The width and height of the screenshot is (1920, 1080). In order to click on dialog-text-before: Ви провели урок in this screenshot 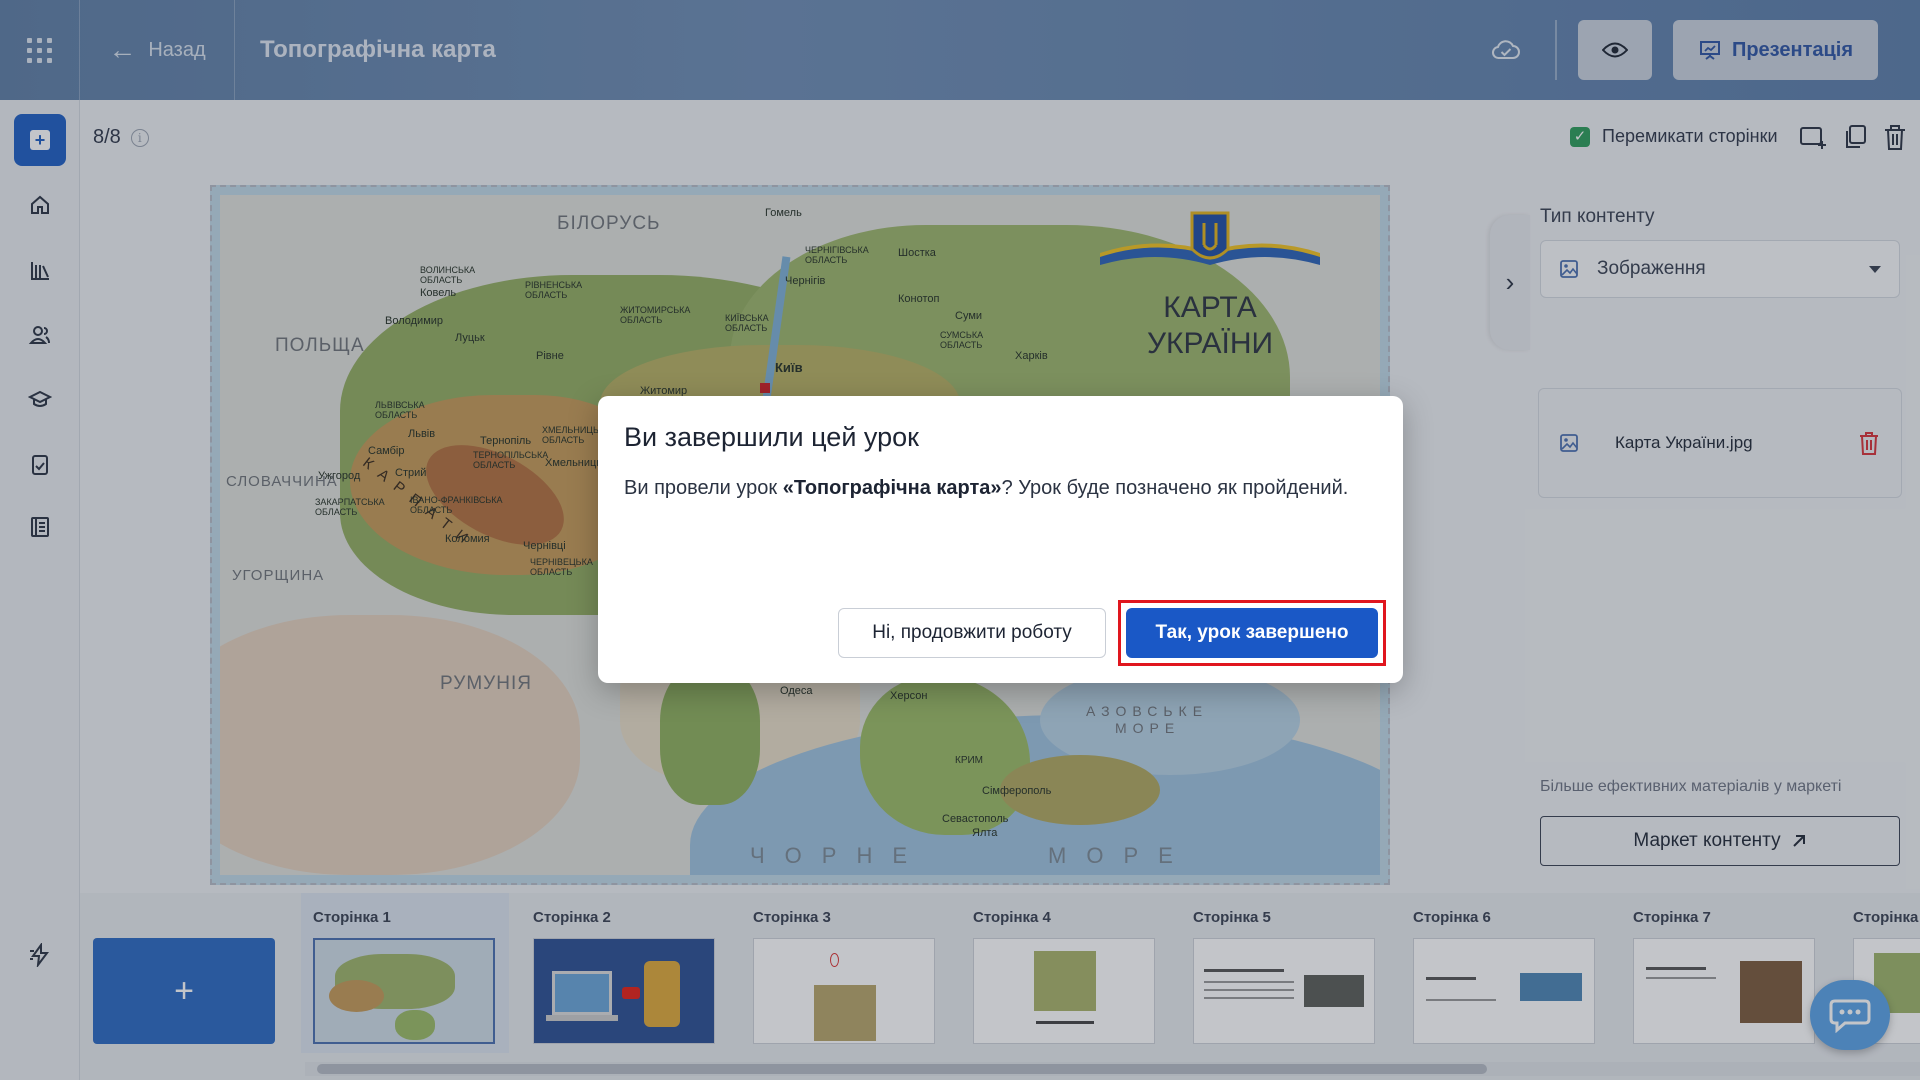, I will do `click(703, 488)`.